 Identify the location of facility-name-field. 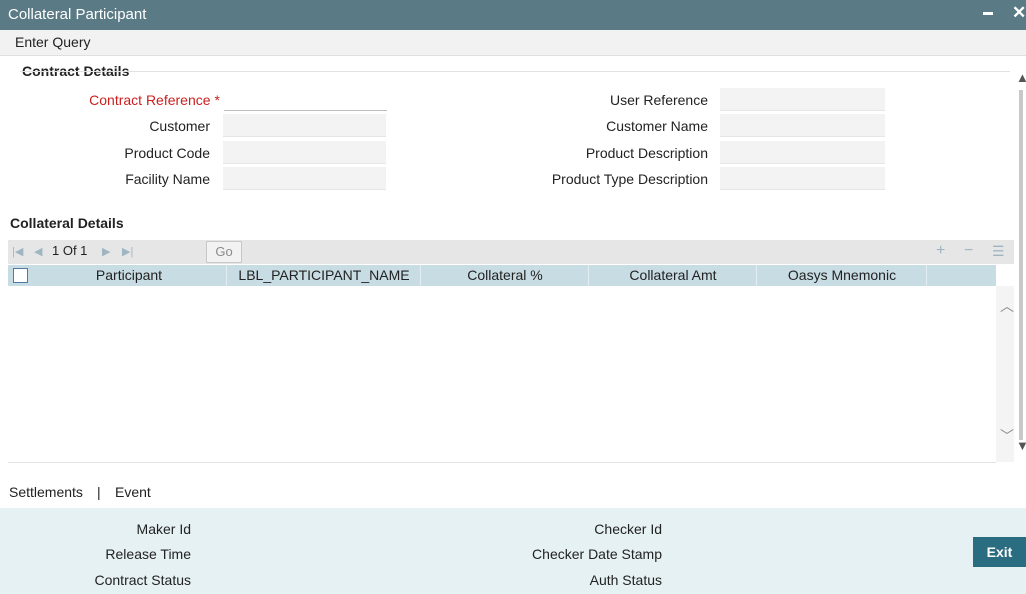
(304, 178).